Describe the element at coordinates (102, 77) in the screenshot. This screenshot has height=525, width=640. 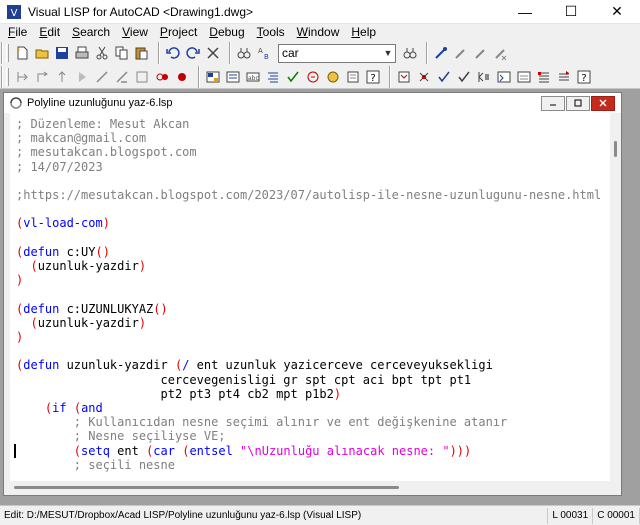
I see `quit-icon` at that location.